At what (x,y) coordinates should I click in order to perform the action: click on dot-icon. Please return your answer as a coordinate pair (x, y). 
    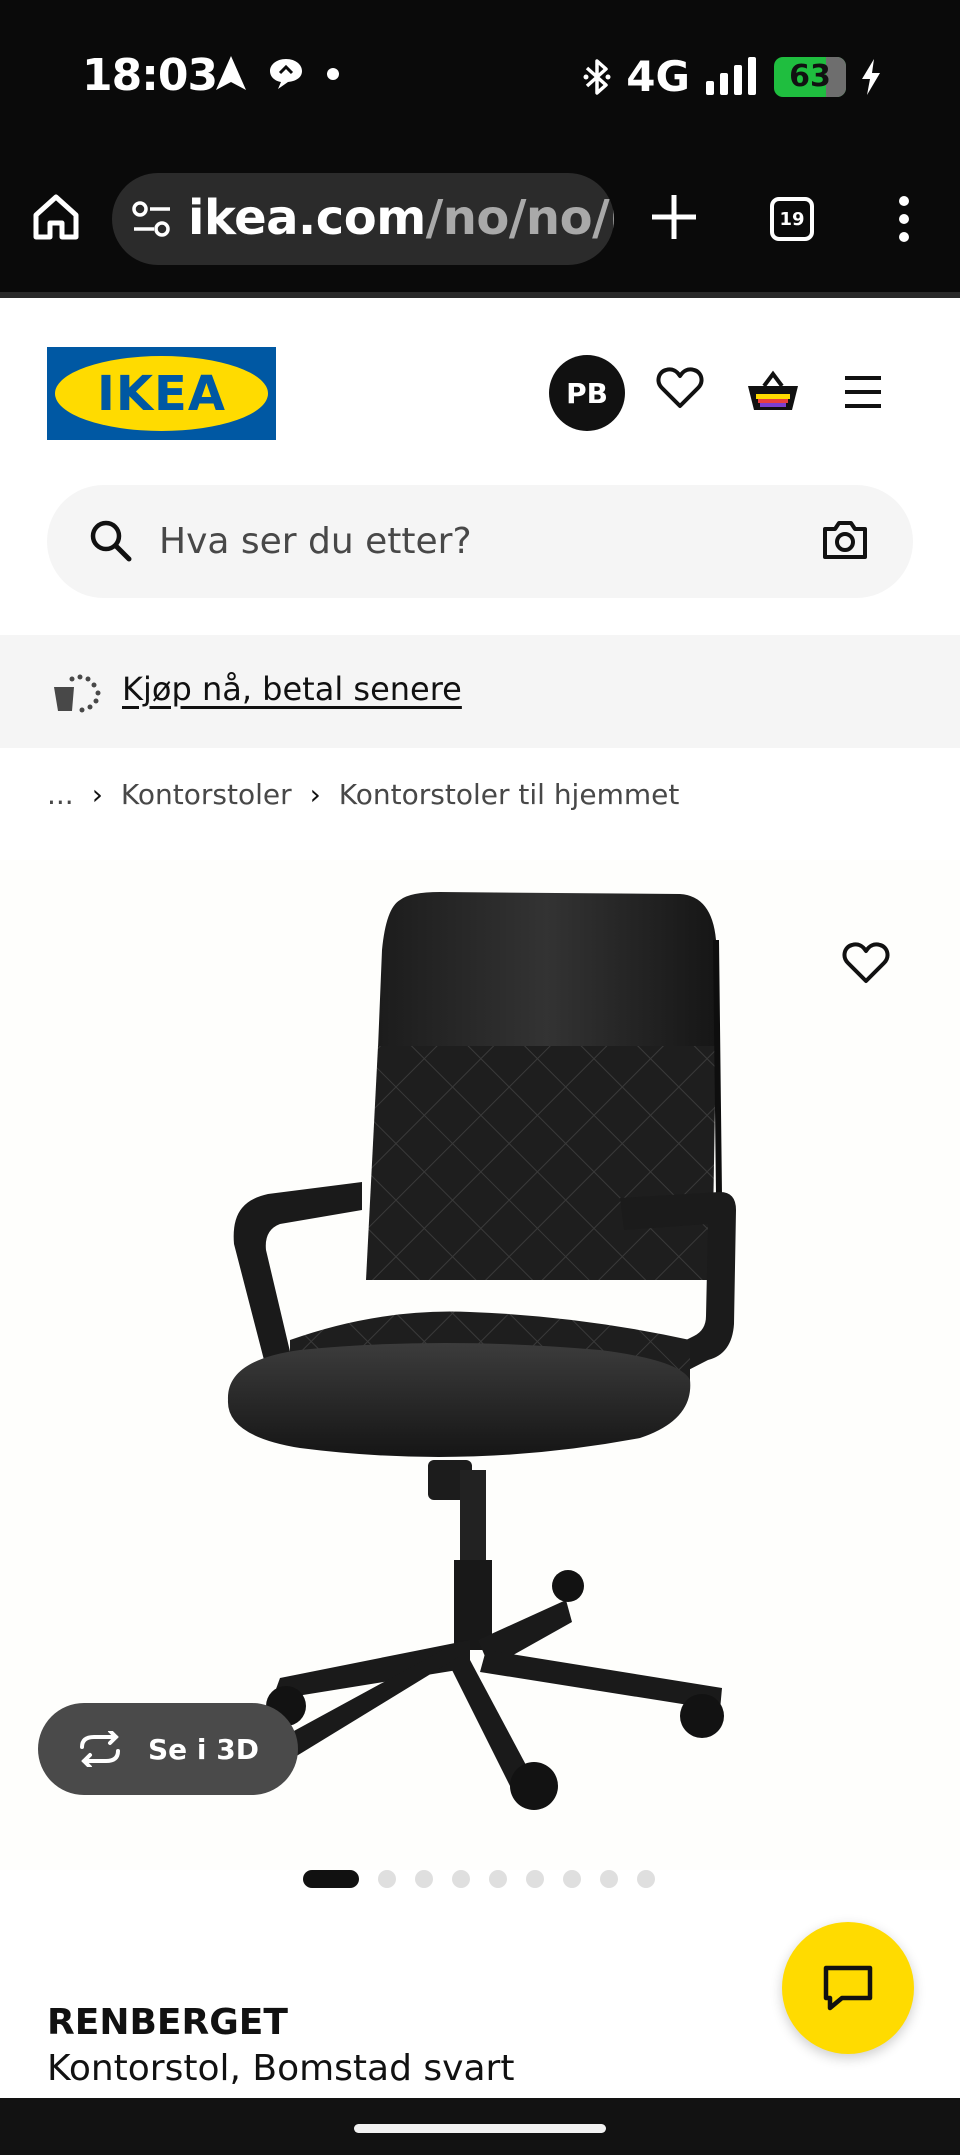
    Looking at the image, I should click on (333, 74).